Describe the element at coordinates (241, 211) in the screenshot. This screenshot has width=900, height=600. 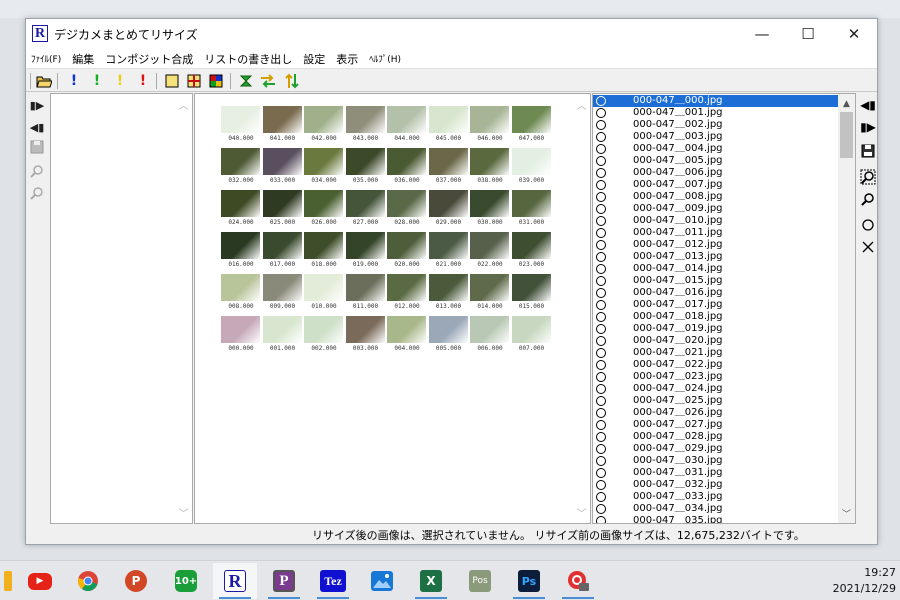
I see `thumbnail-item: 024.000` at that location.